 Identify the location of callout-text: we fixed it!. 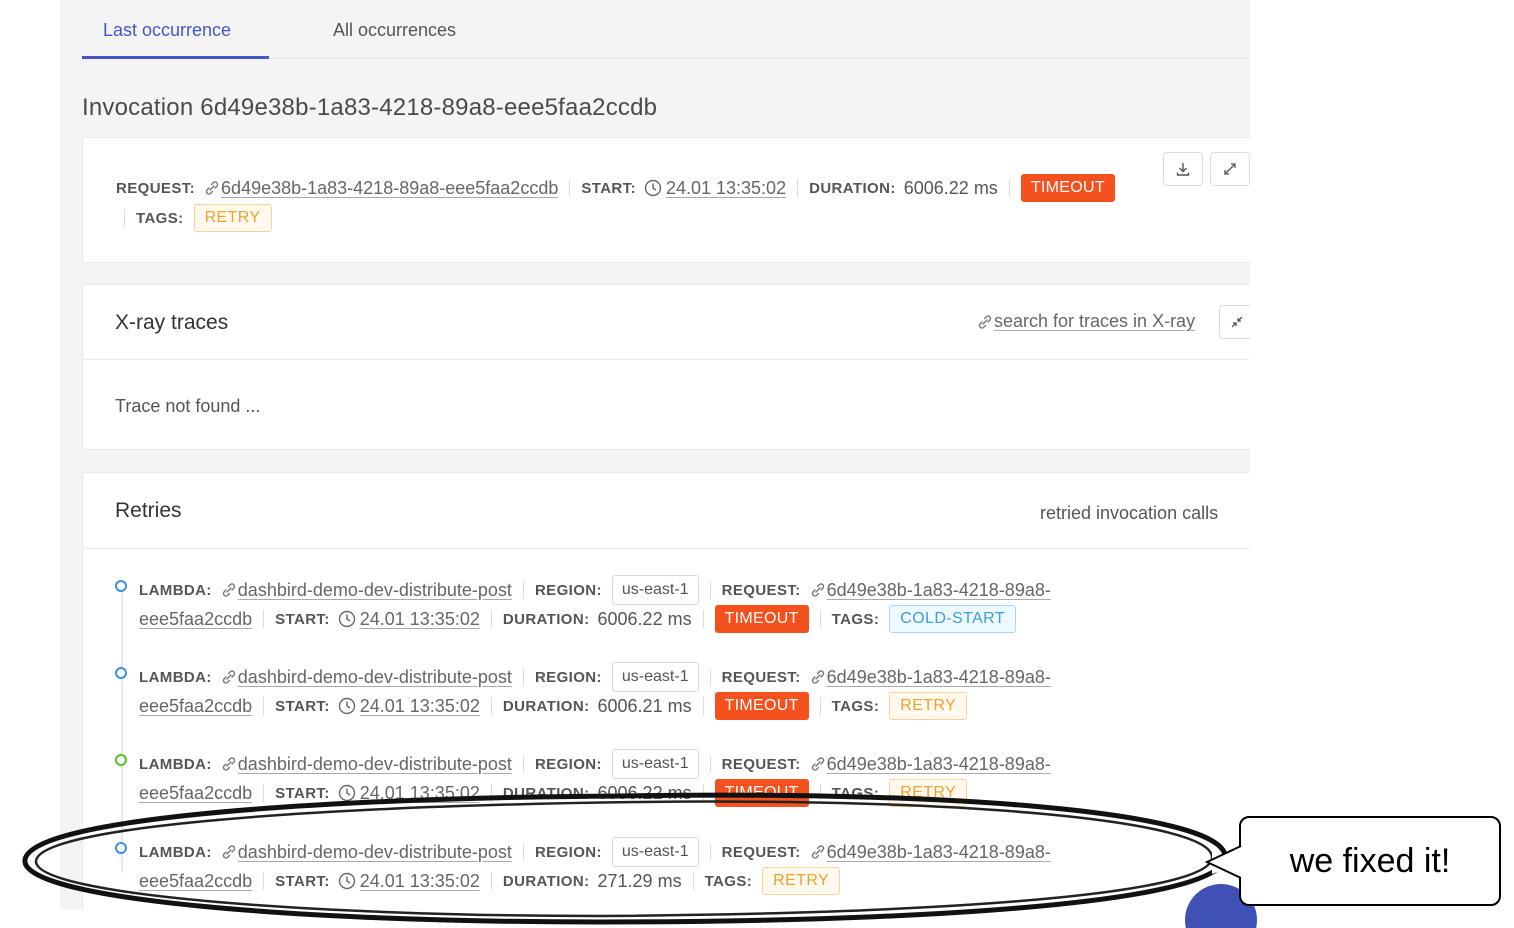
(1370, 860).